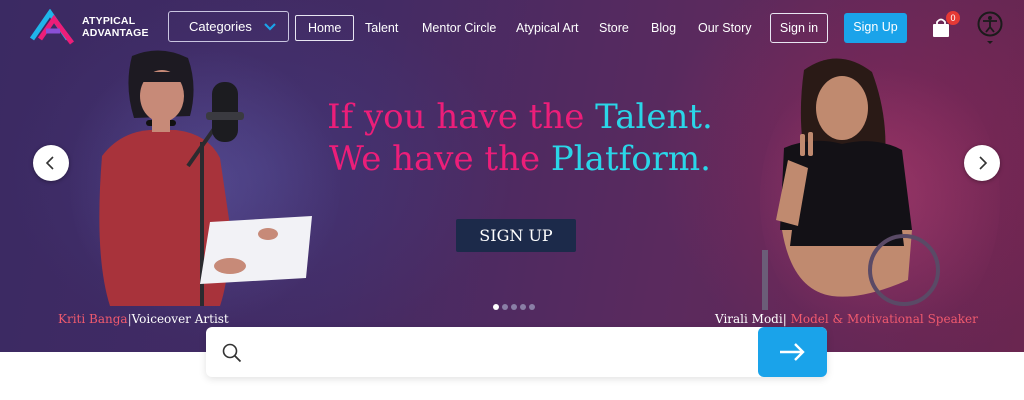 The height and width of the screenshot is (400, 1024). Describe the element at coordinates (947, 25) in the screenshot. I see `cart-button: 0` at that location.